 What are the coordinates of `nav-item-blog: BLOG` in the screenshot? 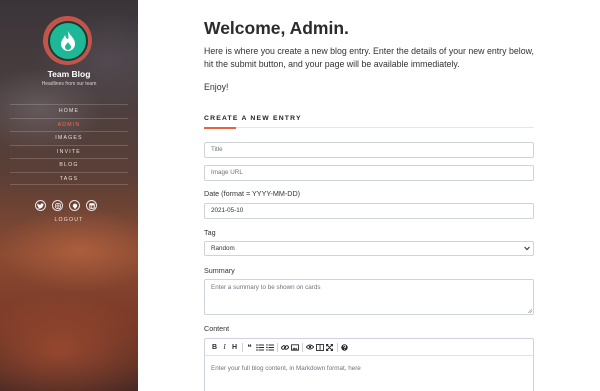 It's located at (69, 165).